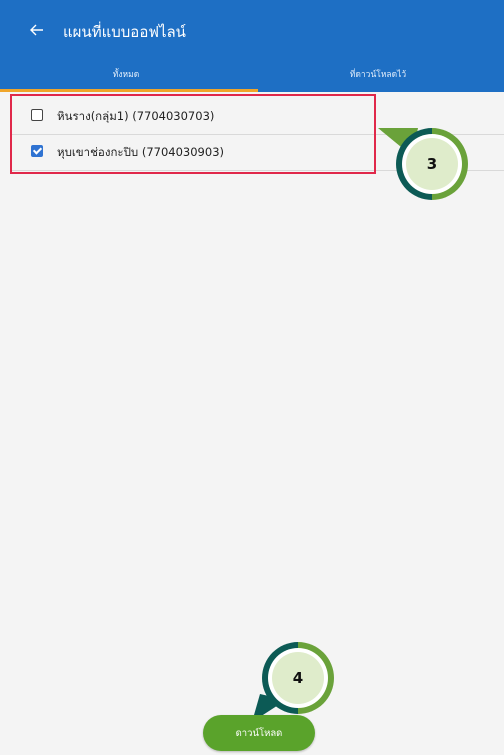  What do you see at coordinates (259, 733) in the screenshot?
I see `download-button: ดาวน์โหลด` at bounding box center [259, 733].